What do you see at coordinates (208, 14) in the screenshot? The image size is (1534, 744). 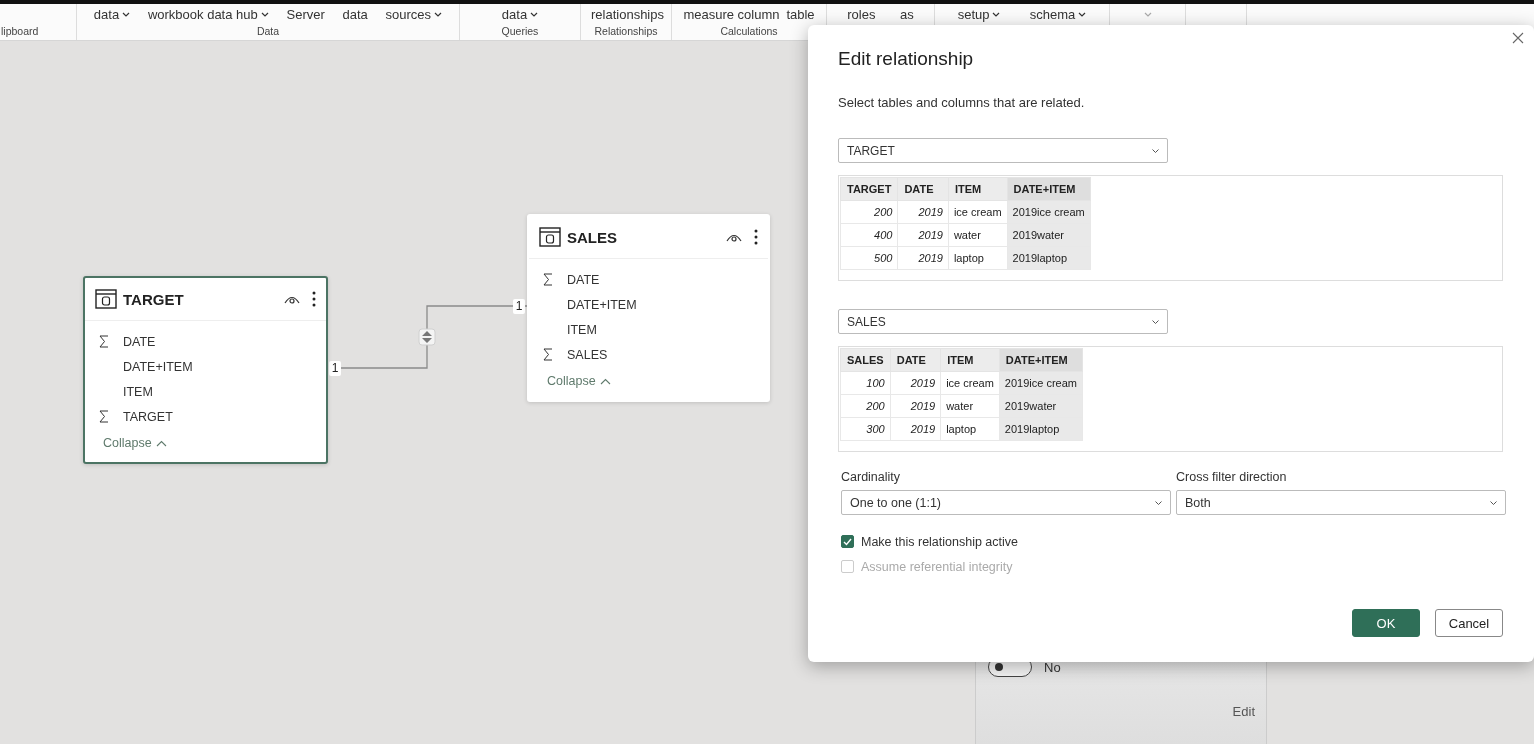 I see `ribbon-command: workbook data hub` at bounding box center [208, 14].